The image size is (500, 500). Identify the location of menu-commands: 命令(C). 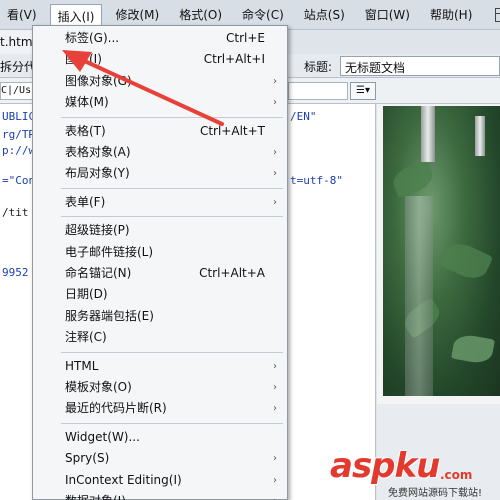
(263, 15).